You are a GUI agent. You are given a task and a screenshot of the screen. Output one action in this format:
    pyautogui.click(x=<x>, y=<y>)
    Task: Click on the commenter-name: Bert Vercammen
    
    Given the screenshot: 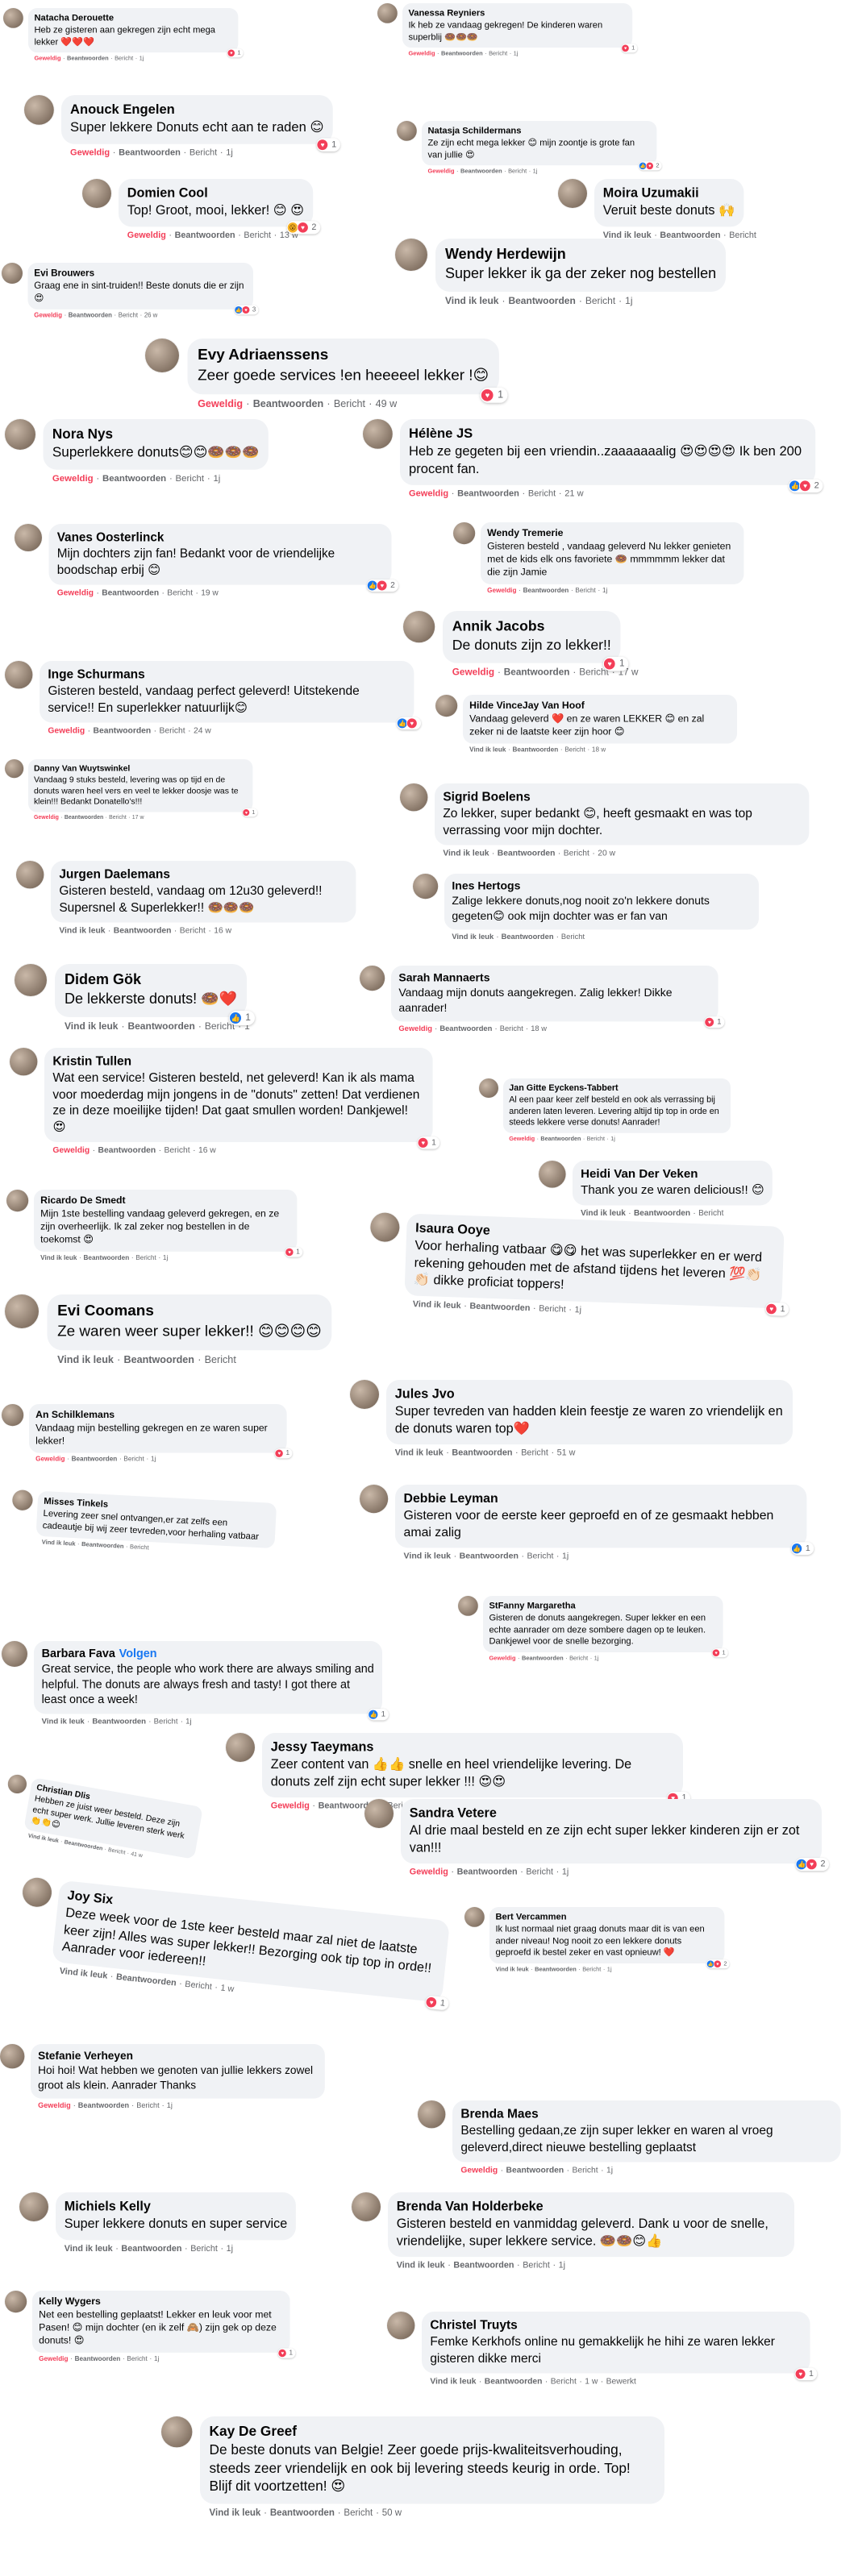 What is the action you would take?
    pyautogui.click(x=606, y=1917)
    